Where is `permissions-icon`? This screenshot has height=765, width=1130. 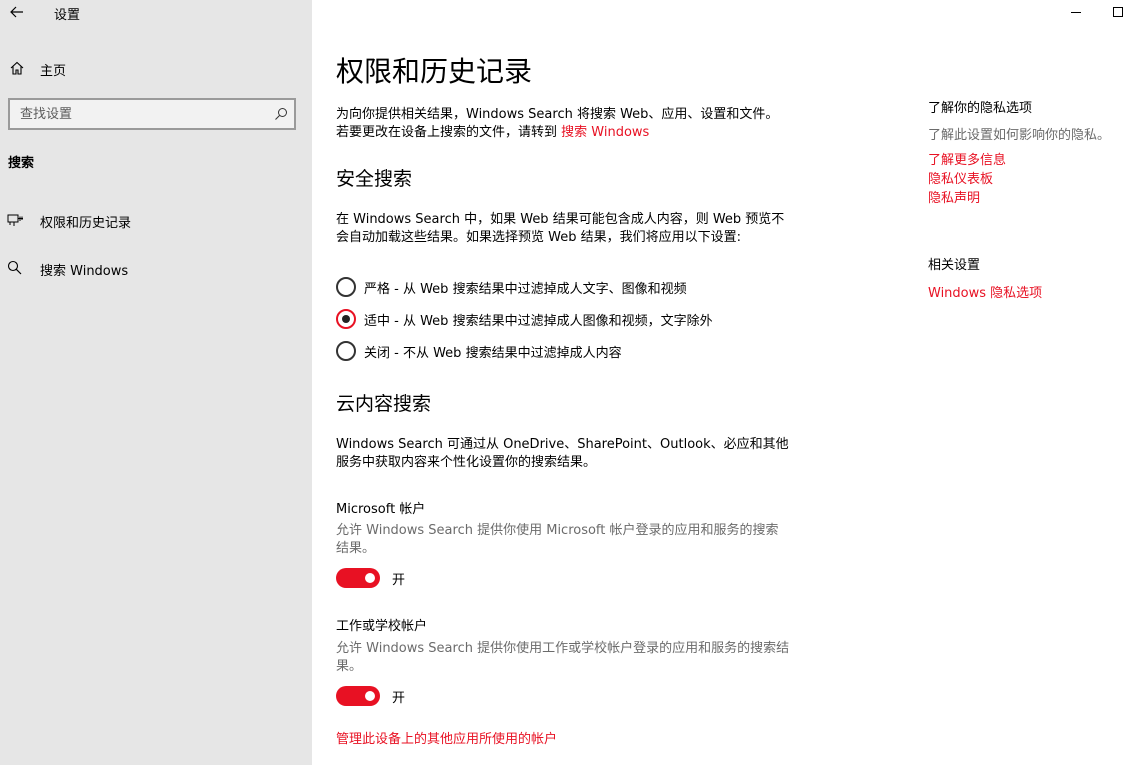 permissions-icon is located at coordinates (15, 220).